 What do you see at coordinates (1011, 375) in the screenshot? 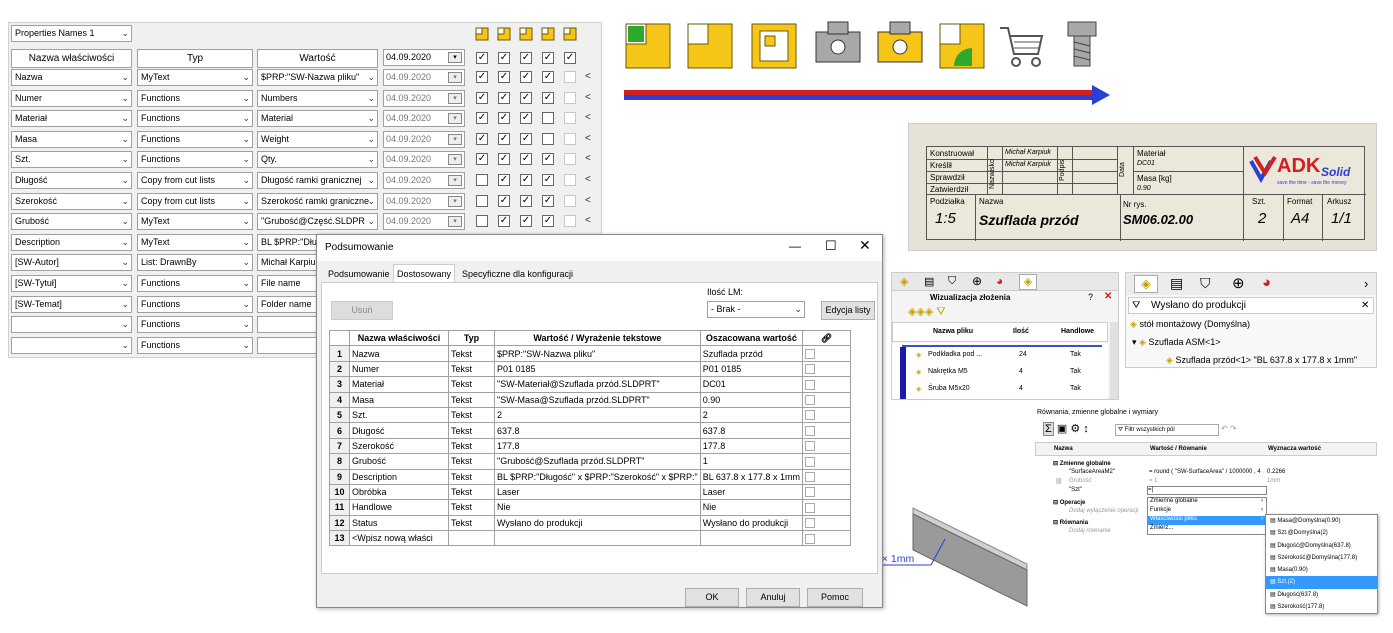
I see `list-item: ◈ Nakrętka M5 4 Tak` at bounding box center [1011, 375].